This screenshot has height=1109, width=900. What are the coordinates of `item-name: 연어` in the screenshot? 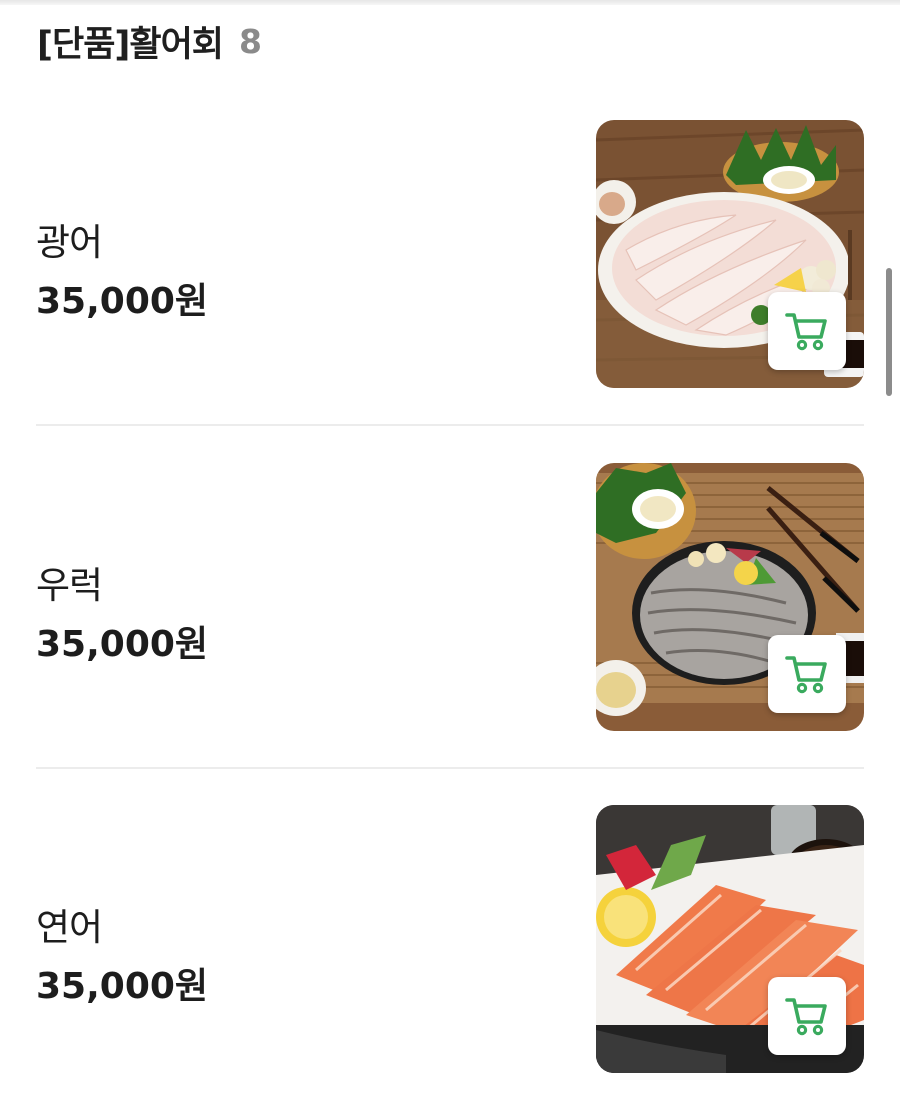 It's located at (69, 927).